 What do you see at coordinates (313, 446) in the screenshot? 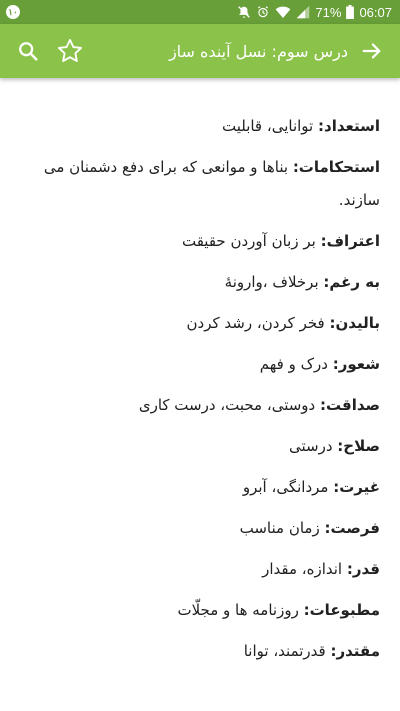
I see `vocab-meaning: درستی` at bounding box center [313, 446].